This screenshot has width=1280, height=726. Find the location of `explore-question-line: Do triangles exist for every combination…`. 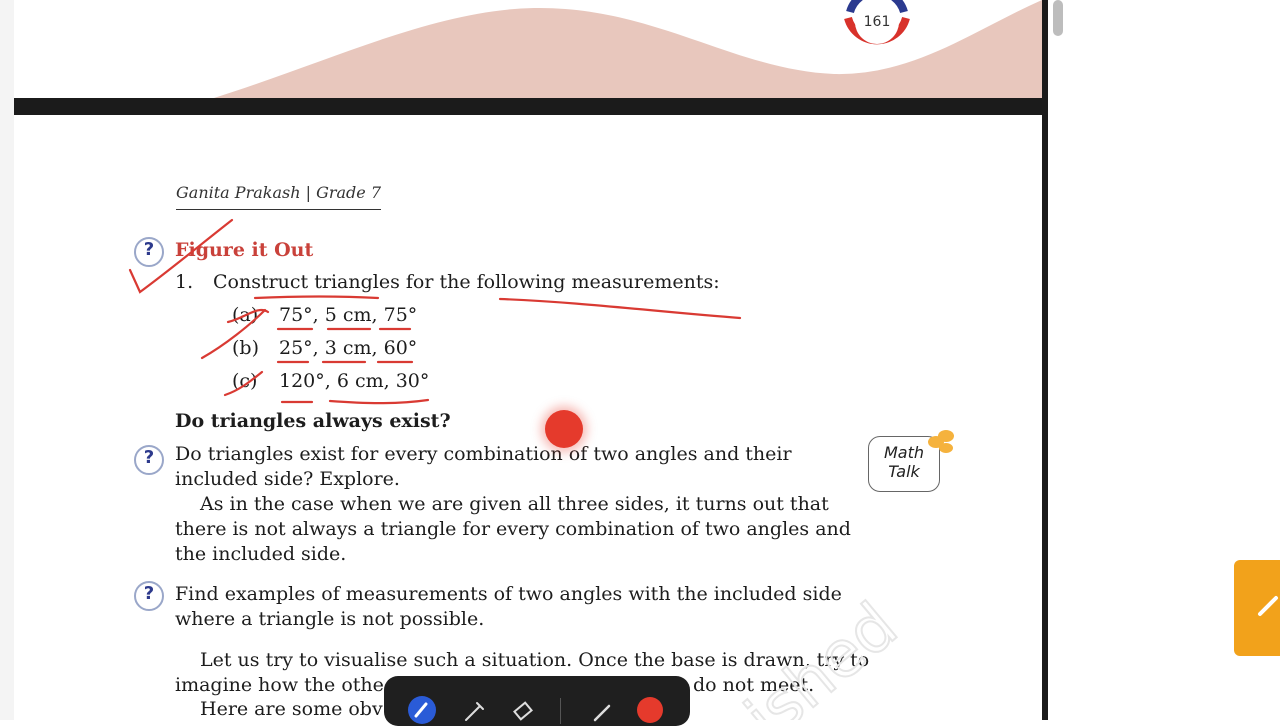

explore-question-line: Do triangles exist for every combination… is located at coordinates (483, 454).